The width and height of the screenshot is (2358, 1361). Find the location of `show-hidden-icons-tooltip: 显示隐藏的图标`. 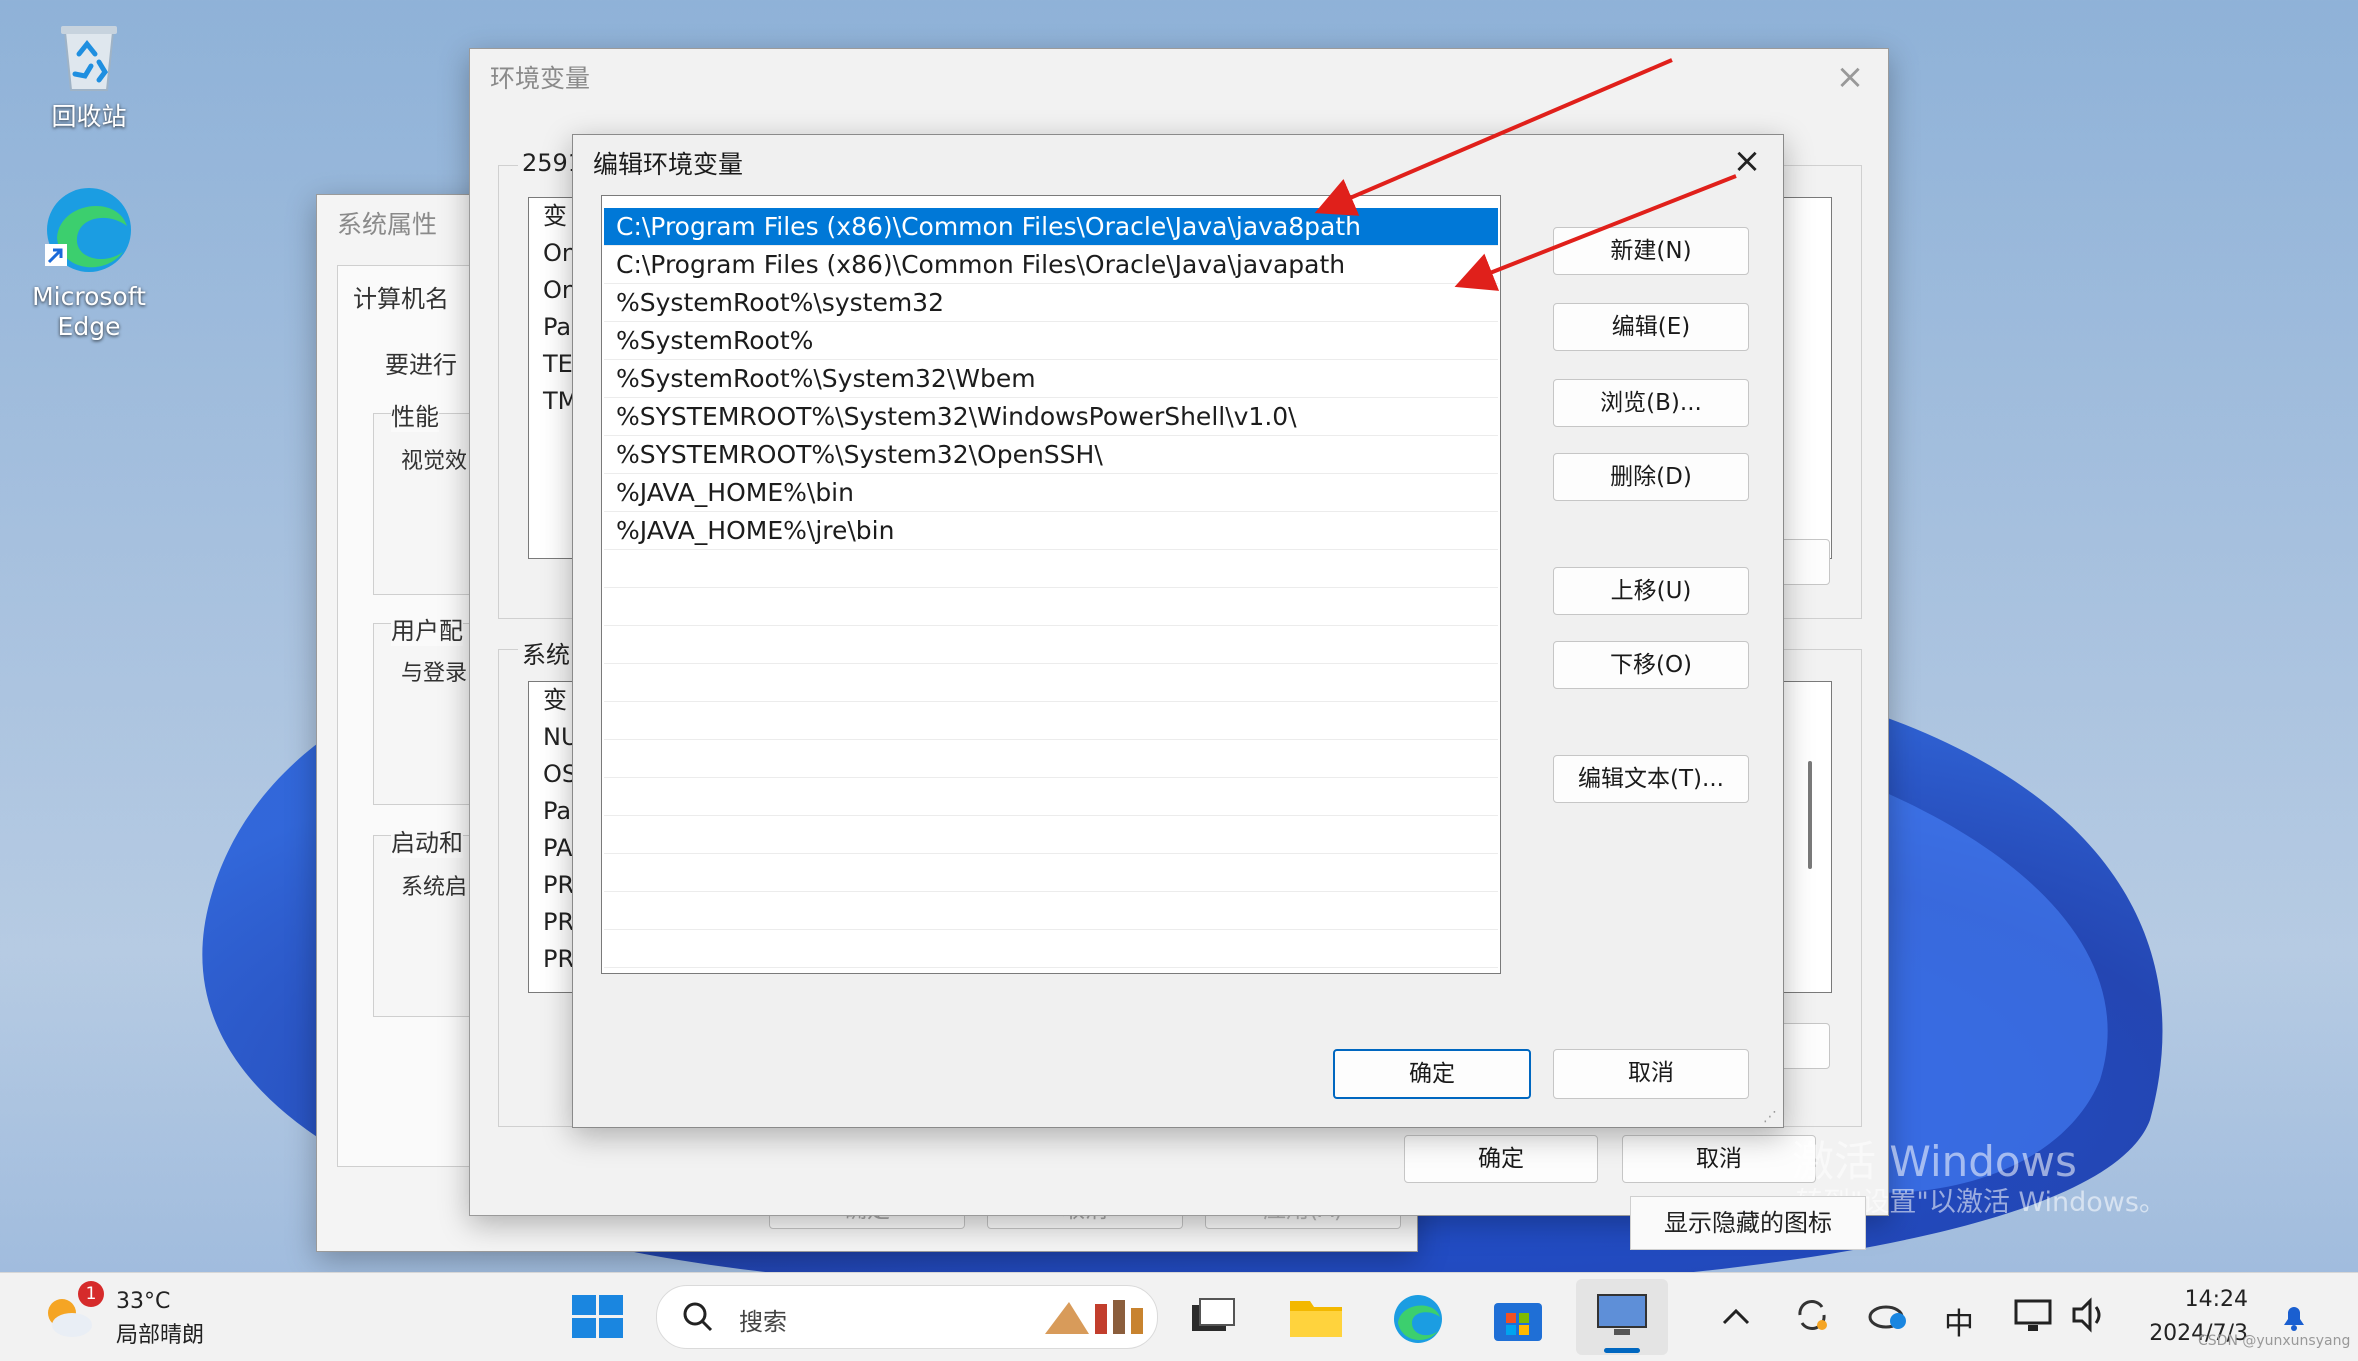

show-hidden-icons-tooltip: 显示隐藏的图标 is located at coordinates (1748, 1223).